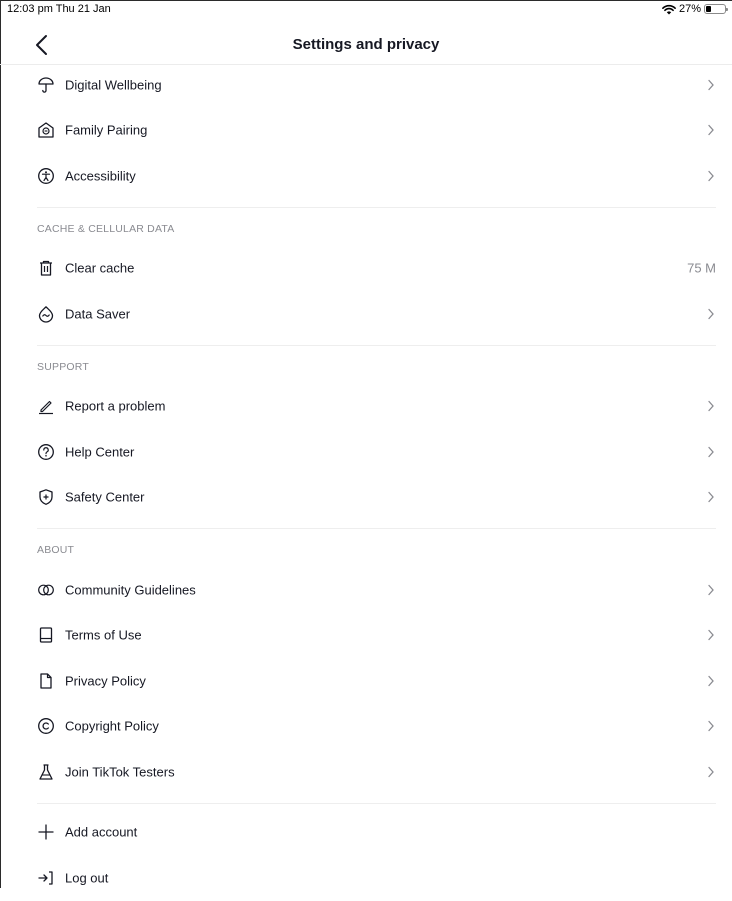  Describe the element at coordinates (366, 85) in the screenshot. I see `row-digital-wellbeing: Digital Wellbeing` at that location.